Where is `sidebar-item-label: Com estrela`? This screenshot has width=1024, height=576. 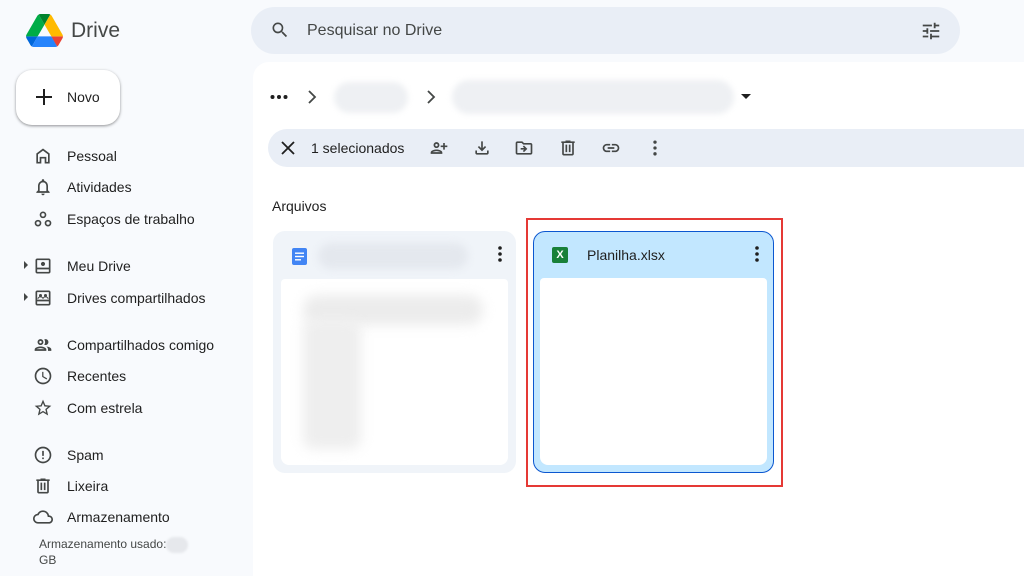
sidebar-item-label: Com estrela is located at coordinates (105, 408).